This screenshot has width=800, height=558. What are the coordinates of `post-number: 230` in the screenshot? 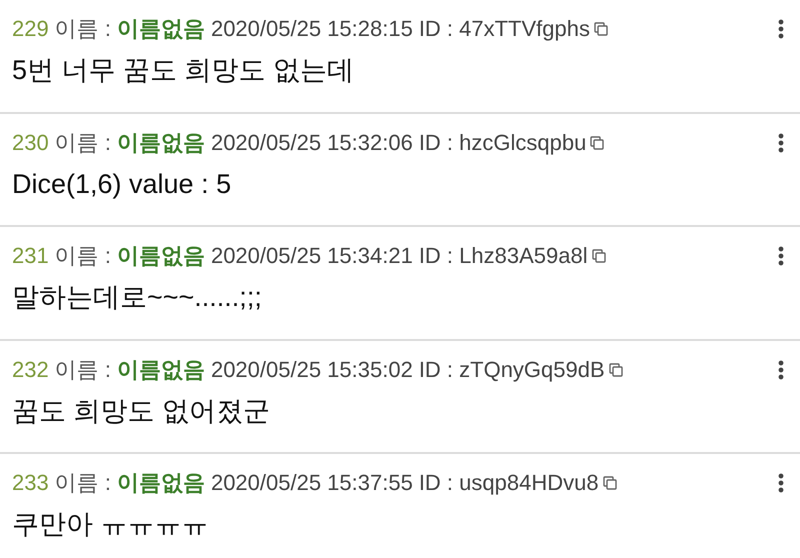 It's located at (30, 143).